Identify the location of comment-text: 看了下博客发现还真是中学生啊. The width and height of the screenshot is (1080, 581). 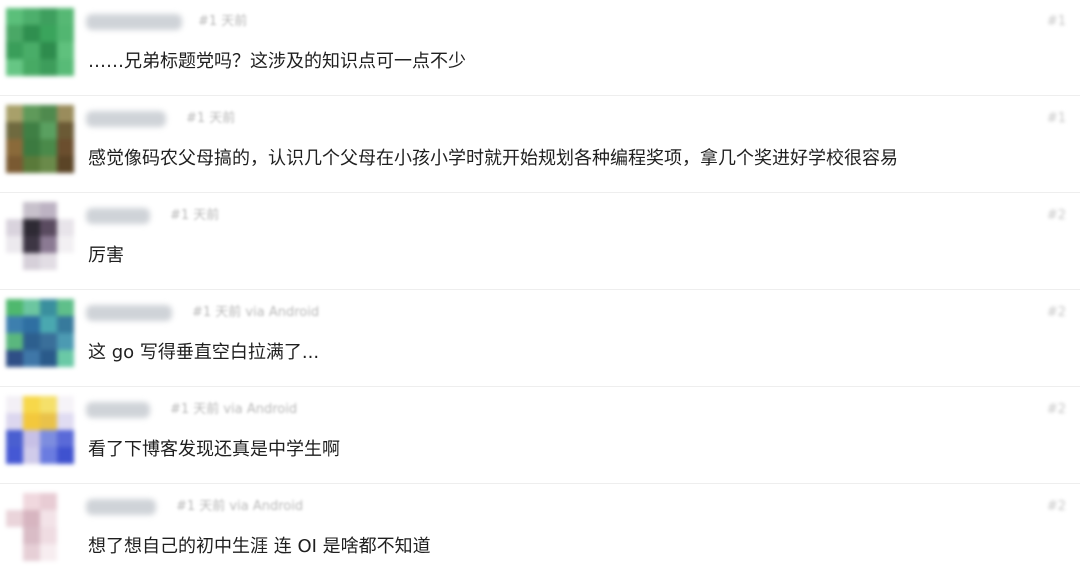
(214, 449).